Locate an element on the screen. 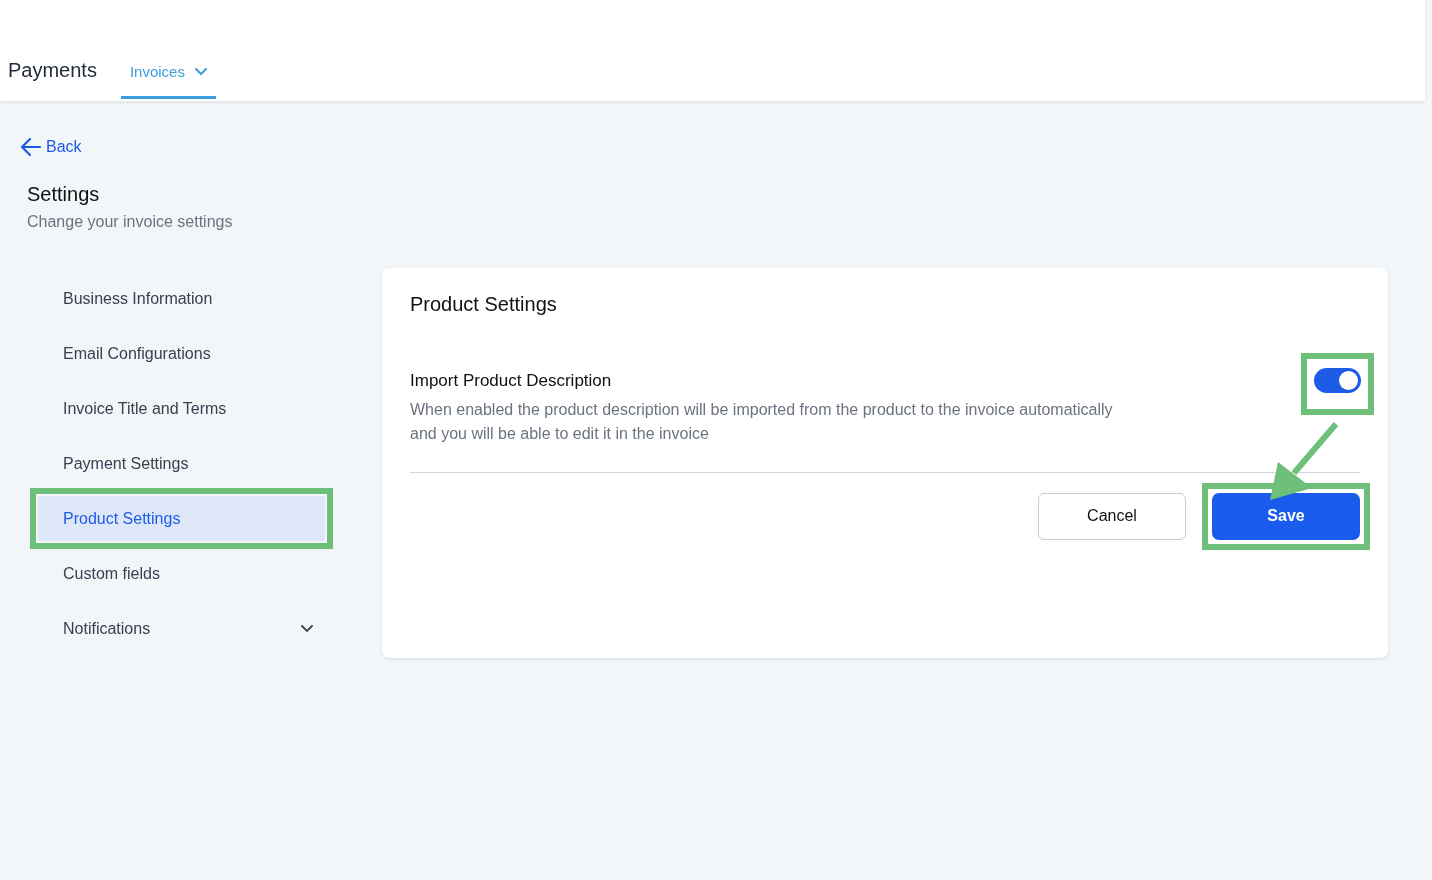 The width and height of the screenshot is (1432, 880). sidebar-item: Custom fields is located at coordinates (181, 573).